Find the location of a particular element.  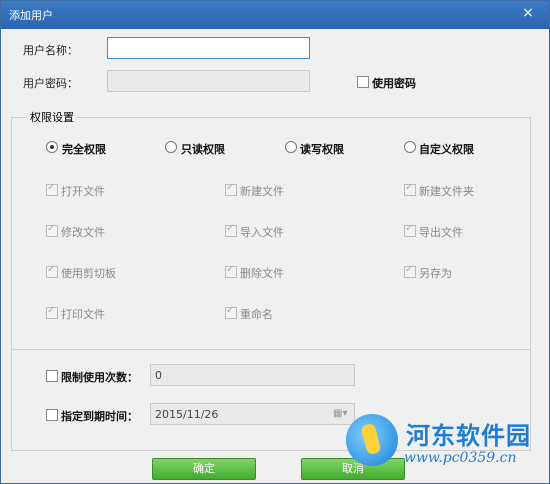

perm-clipboard-checkbox is located at coordinates (52, 271).